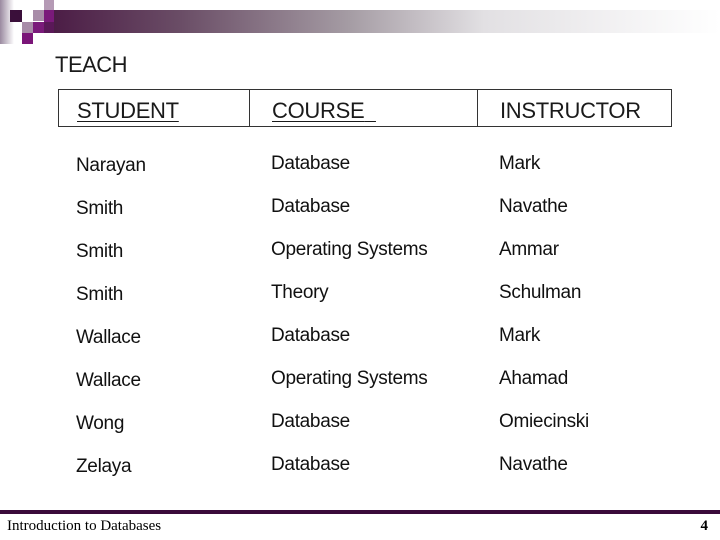 The height and width of the screenshot is (540, 720). What do you see at coordinates (383, 21) in the screenshot?
I see `decorative-top-banner` at bounding box center [383, 21].